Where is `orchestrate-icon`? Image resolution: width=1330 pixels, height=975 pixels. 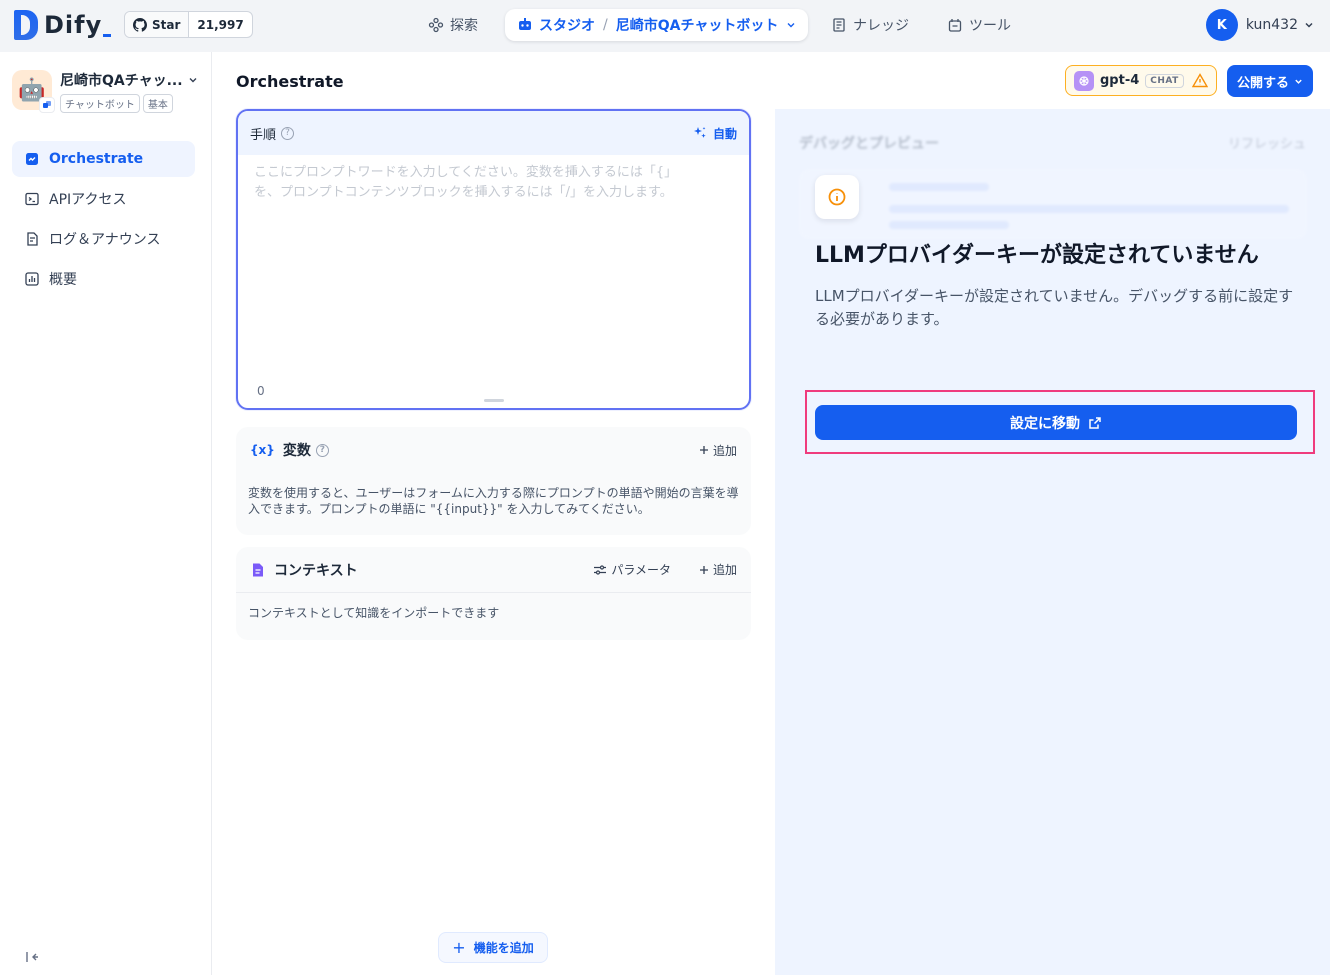 orchestrate-icon is located at coordinates (32, 159).